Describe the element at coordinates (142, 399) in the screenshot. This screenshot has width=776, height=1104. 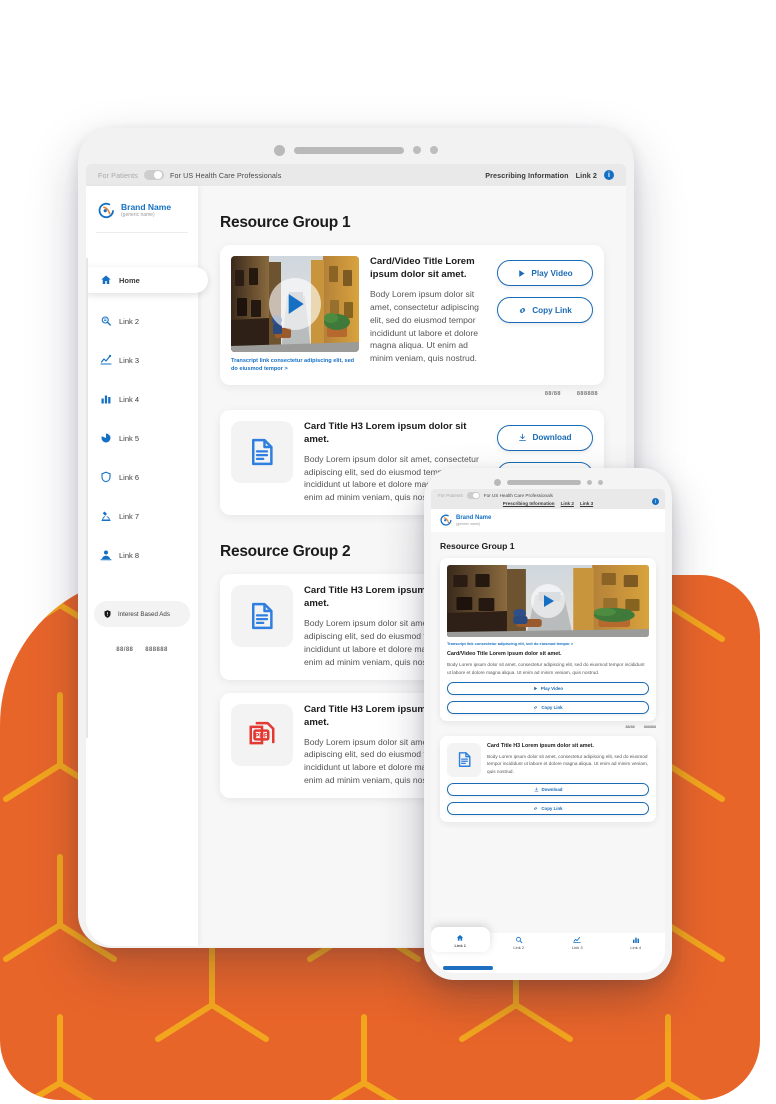
I see `sidebar-item-link-4: Link 4` at that location.